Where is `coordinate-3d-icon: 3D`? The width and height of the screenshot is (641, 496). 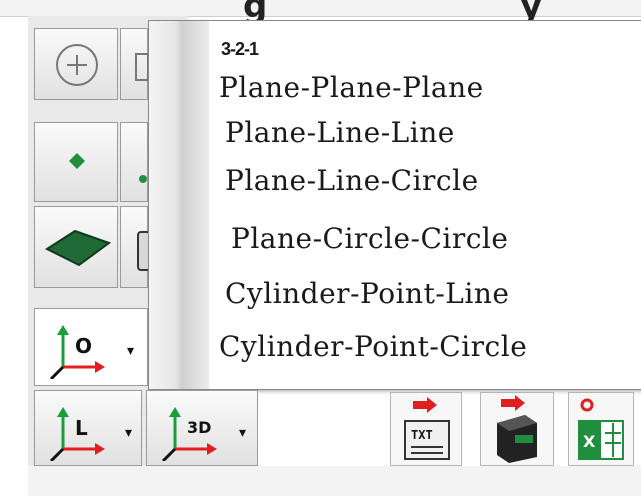 coordinate-3d-icon: 3D is located at coordinates (189, 434).